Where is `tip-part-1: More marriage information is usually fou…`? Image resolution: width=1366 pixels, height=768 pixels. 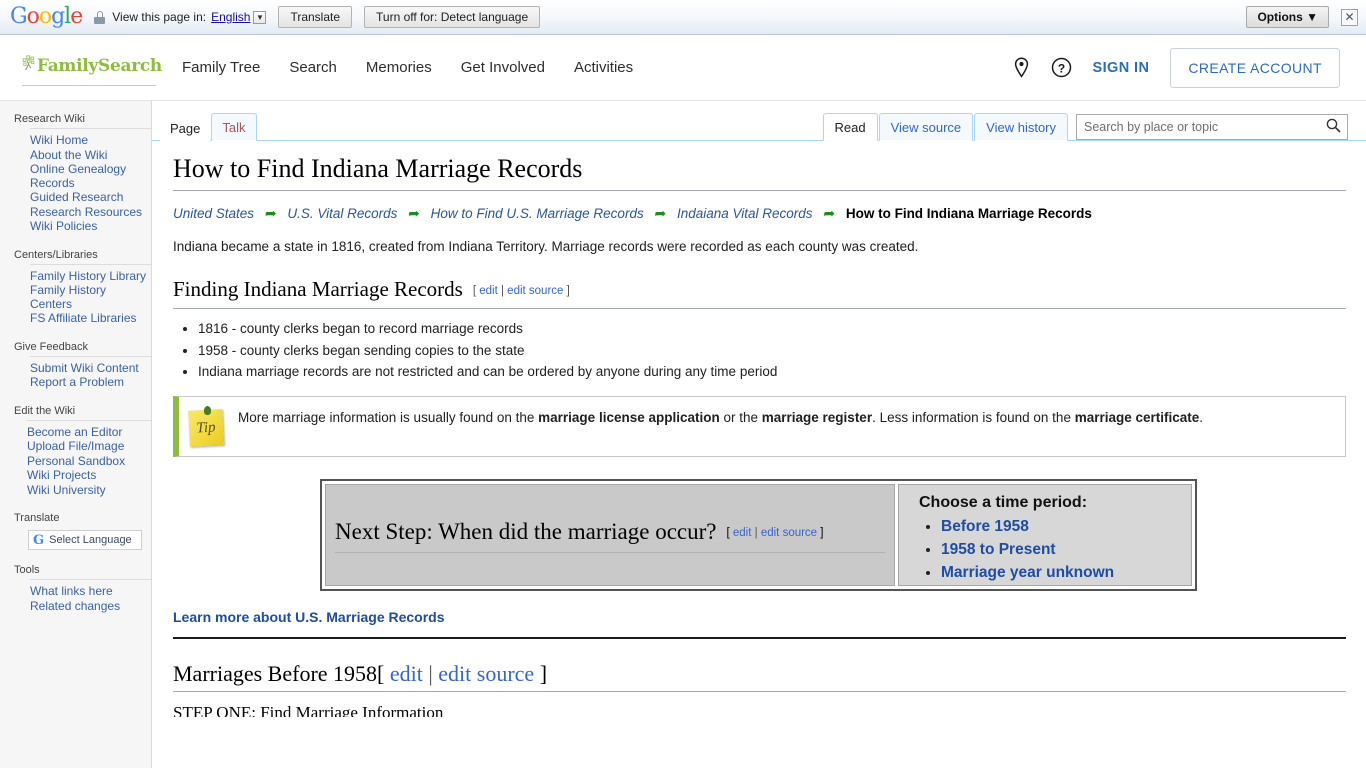
tip-part-1: More marriage information is usually fou… is located at coordinates (388, 417).